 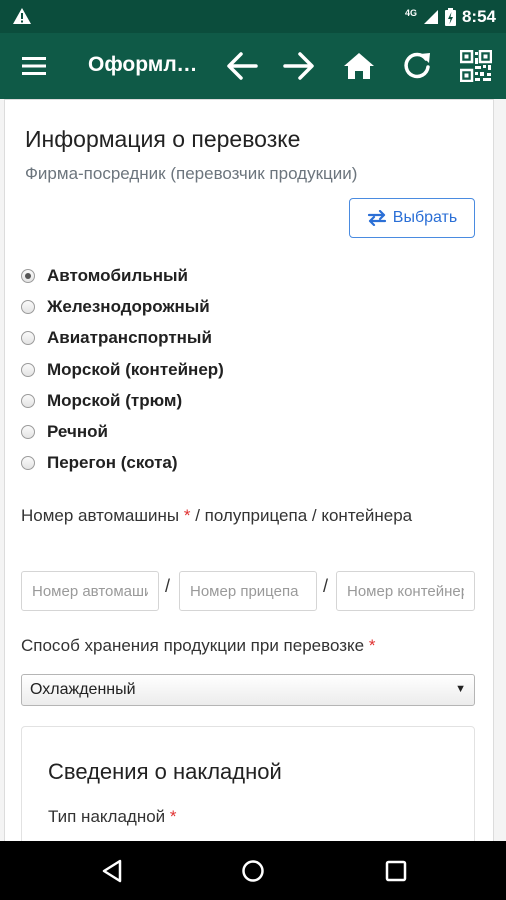 I want to click on navigation-bar, so click(x=253, y=870).